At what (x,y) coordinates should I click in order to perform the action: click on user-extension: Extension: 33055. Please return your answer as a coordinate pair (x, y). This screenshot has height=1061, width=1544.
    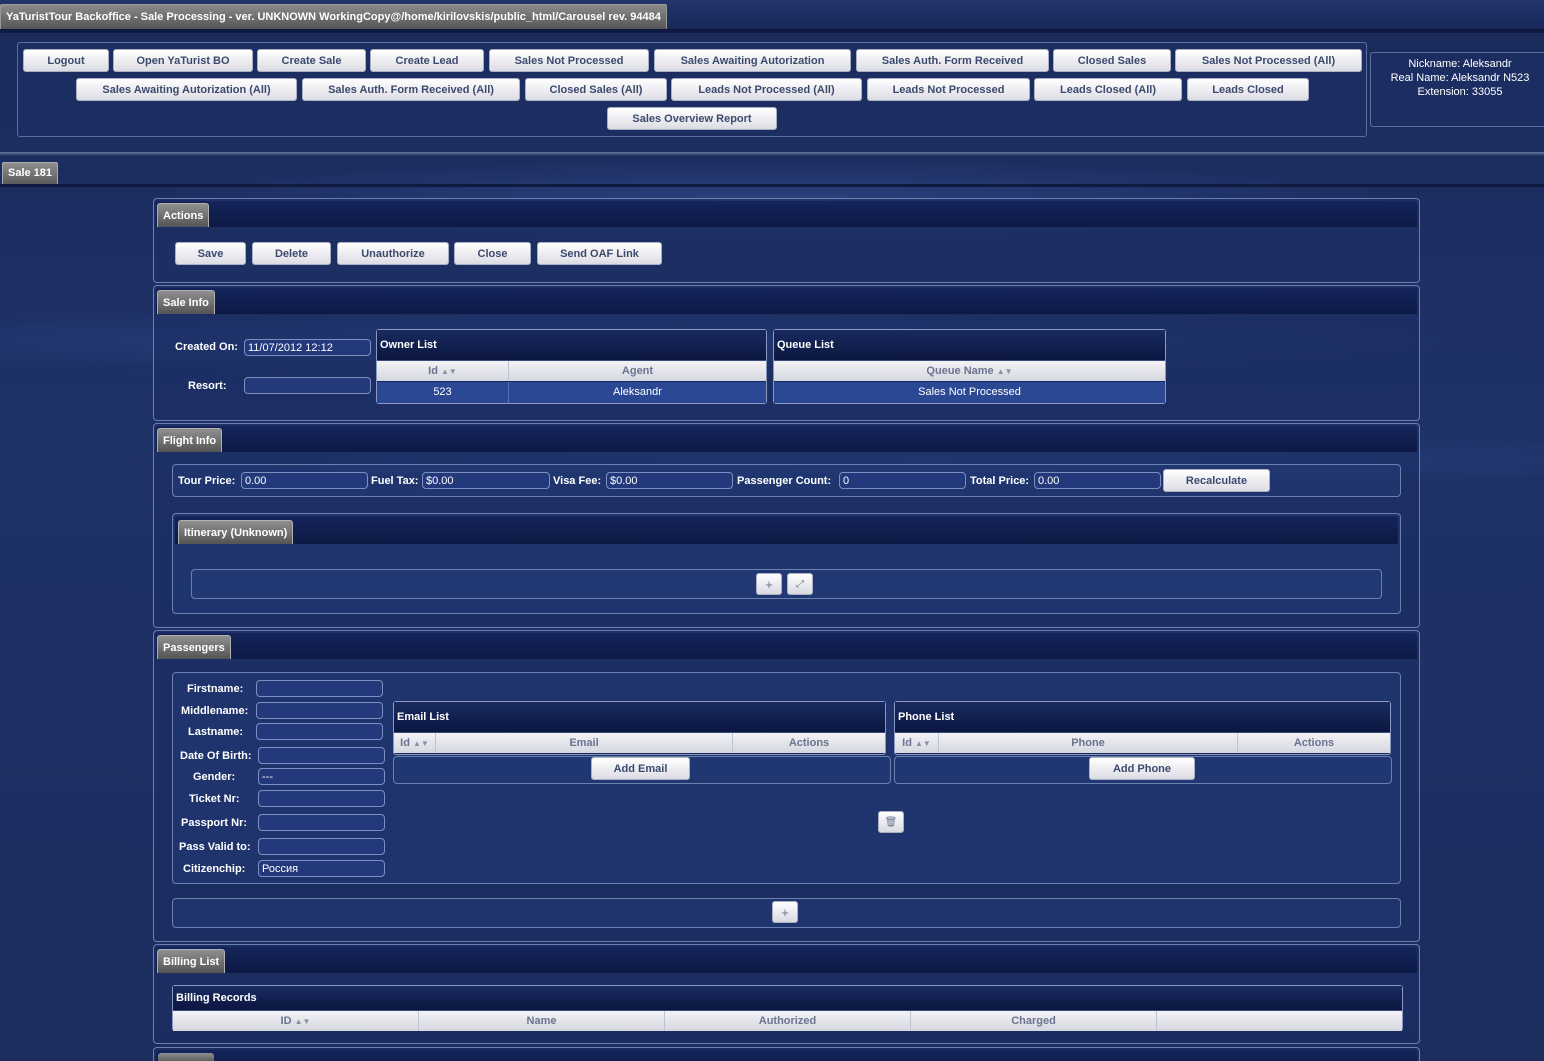
    Looking at the image, I should click on (1460, 92).